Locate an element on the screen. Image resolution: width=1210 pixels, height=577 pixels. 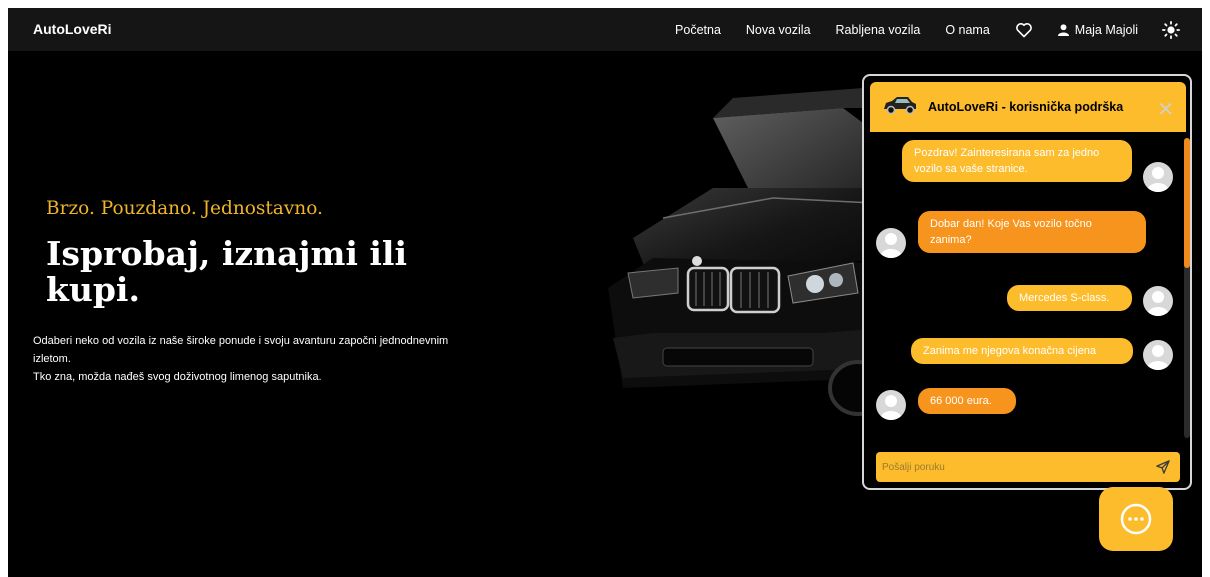
chat-message-user: Zanima me njegova konačna cijena is located at coordinates (1022, 351).